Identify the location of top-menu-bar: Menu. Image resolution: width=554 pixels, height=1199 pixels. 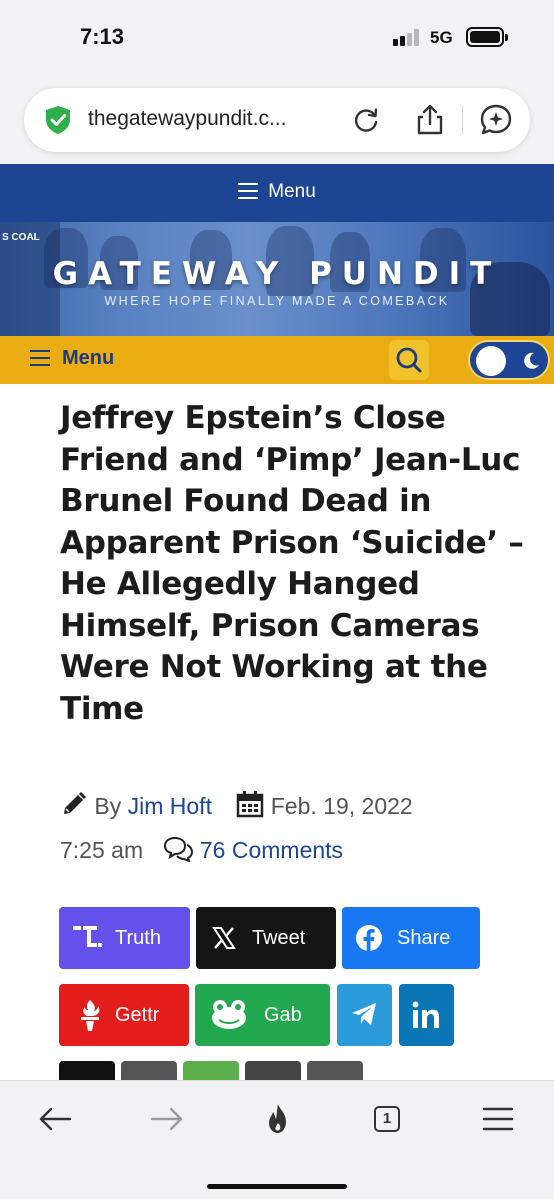
(277, 193).